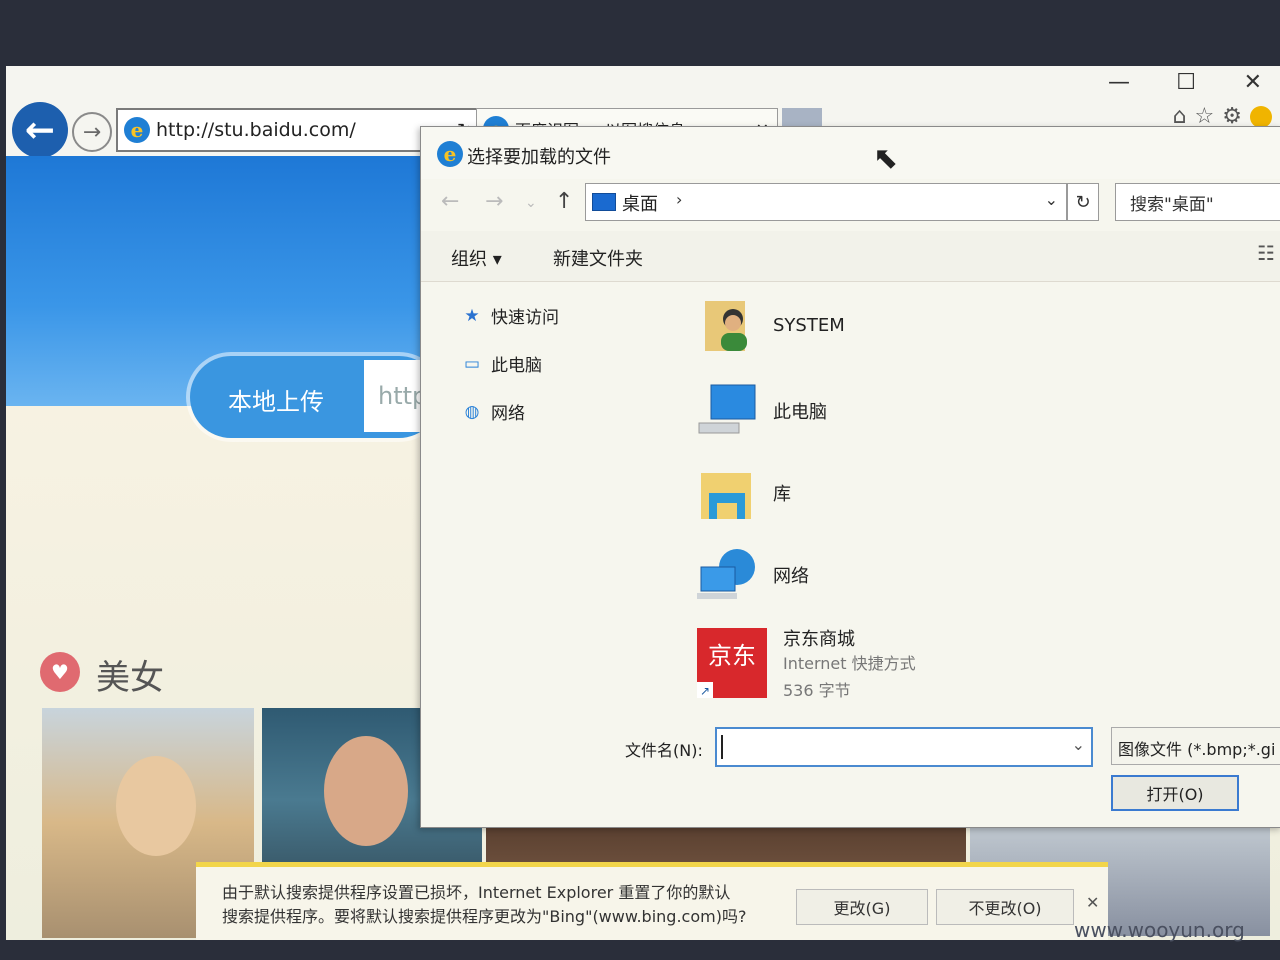 The width and height of the screenshot is (1280, 960). I want to click on file-item-jd-shortcut: 京东 ↗ 京东商城 Internet 快捷方式 536 字节, so click(806, 663).